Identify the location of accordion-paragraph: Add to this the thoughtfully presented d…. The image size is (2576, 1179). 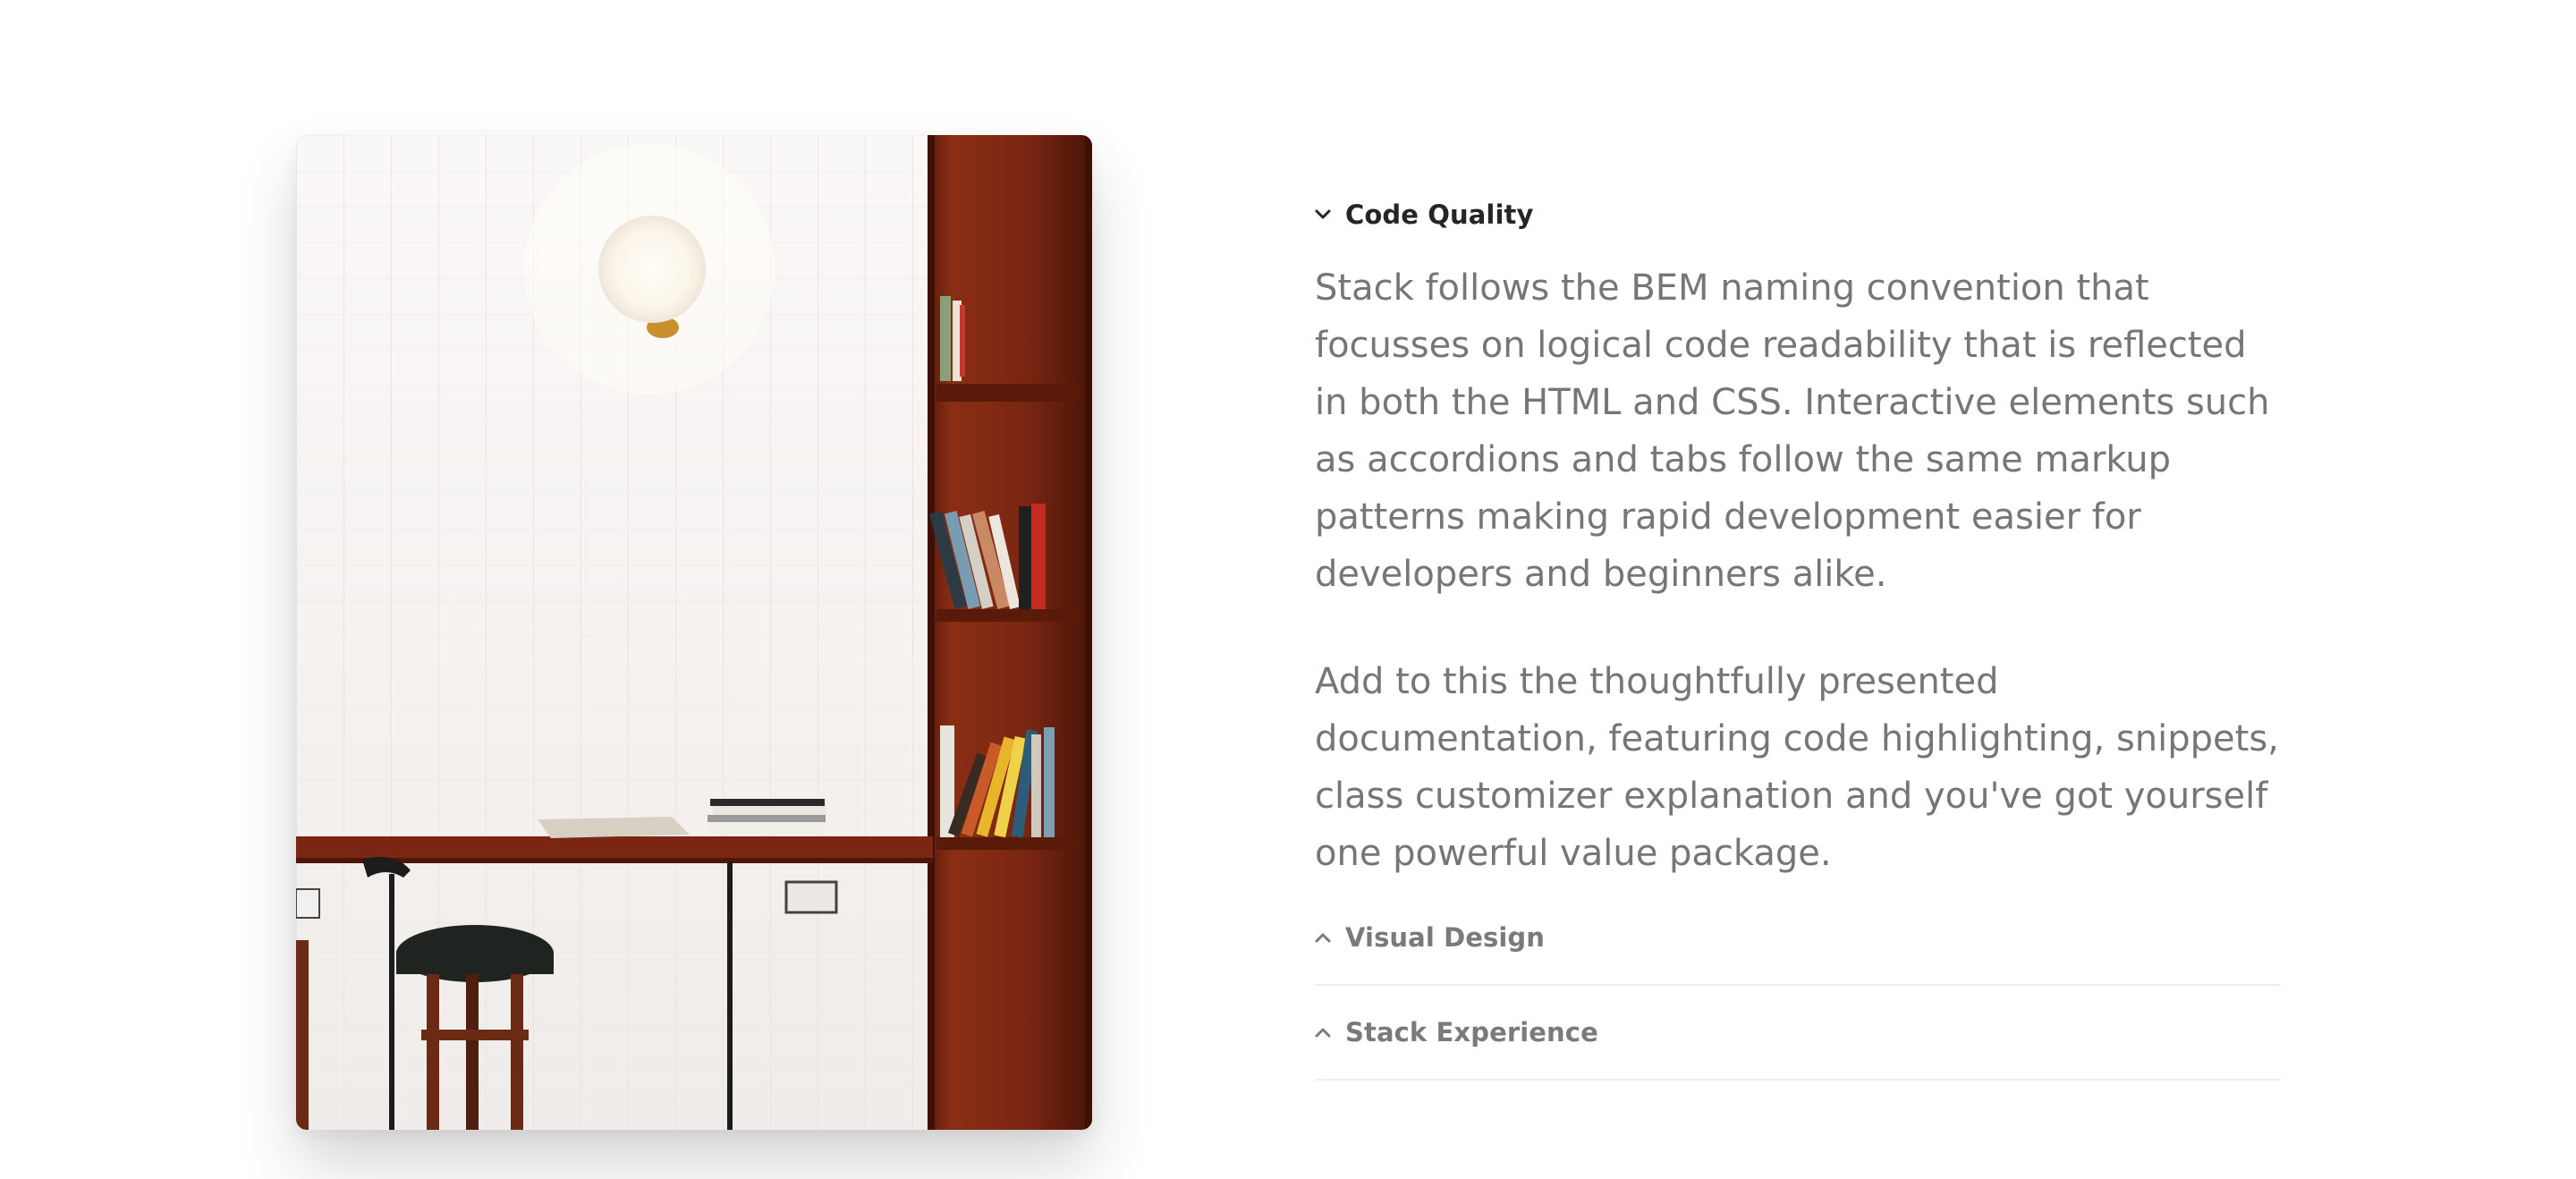
(1797, 768).